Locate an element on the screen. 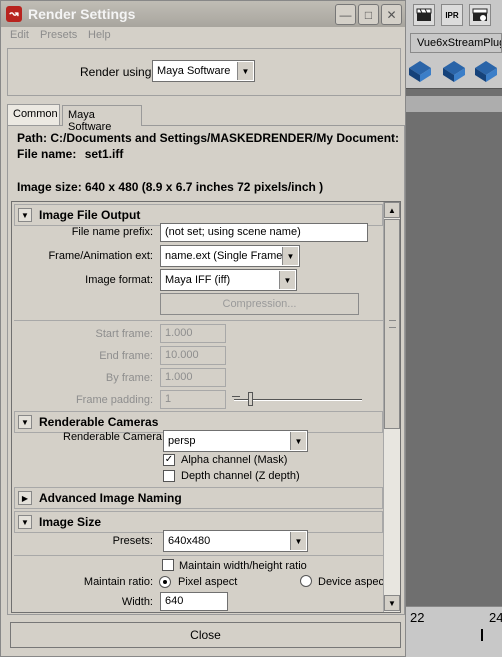 The width and height of the screenshot is (502, 657). device-aspect-label: Device aspec is located at coordinates (351, 582).